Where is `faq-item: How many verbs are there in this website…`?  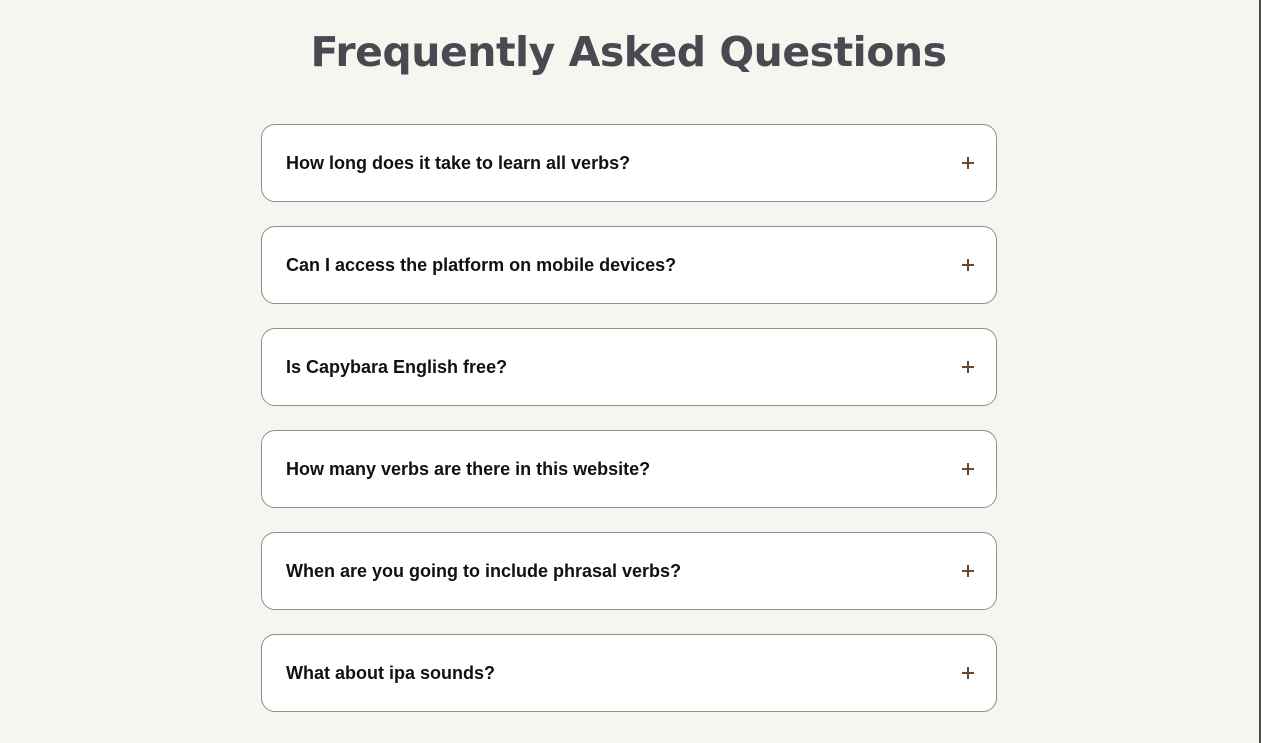
faq-item: How many verbs are there in this website… is located at coordinates (629, 469).